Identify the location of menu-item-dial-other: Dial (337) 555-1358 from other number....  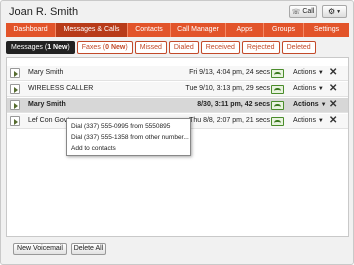
(130, 137).